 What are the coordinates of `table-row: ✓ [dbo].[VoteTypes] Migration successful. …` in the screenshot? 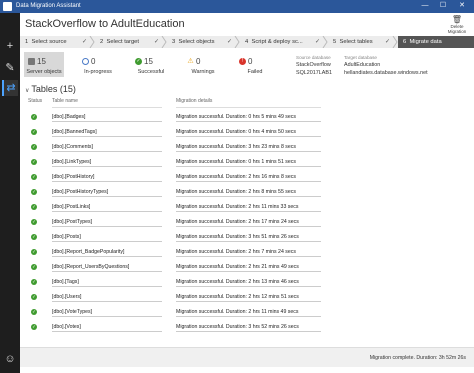 It's located at (174, 312).